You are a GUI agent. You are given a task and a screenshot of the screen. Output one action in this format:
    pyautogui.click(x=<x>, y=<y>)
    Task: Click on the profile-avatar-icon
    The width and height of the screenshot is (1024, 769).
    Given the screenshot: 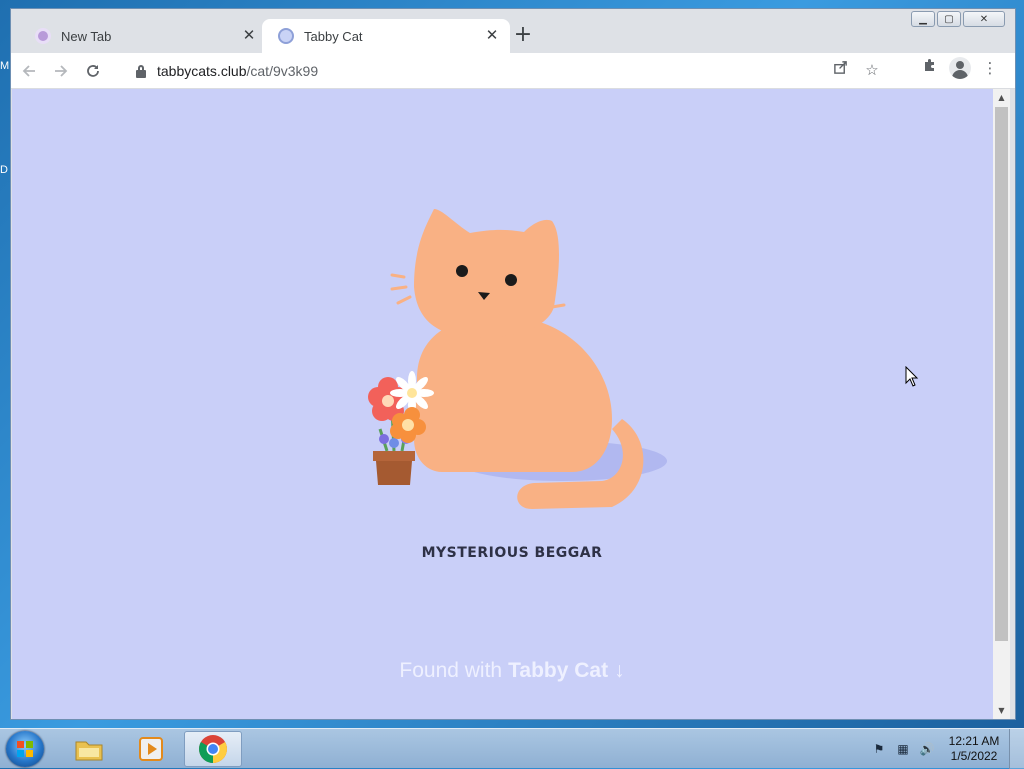 What is the action you would take?
    pyautogui.click(x=960, y=68)
    